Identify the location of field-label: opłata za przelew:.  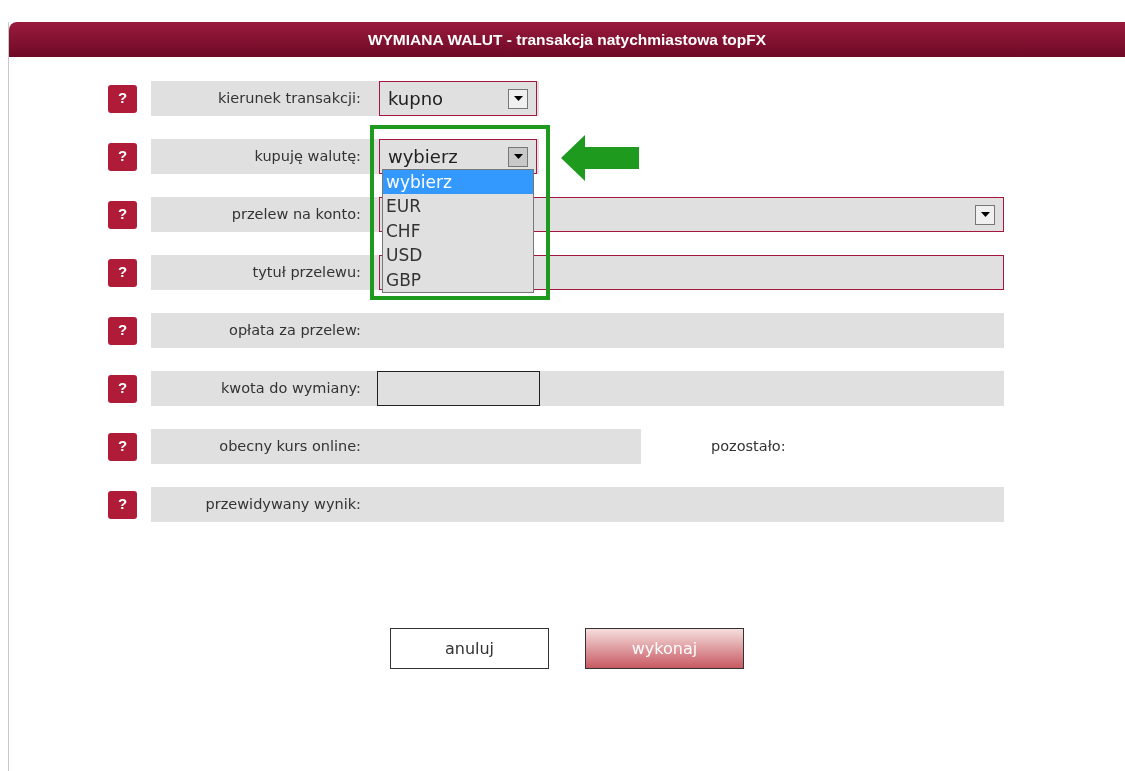
(295, 330).